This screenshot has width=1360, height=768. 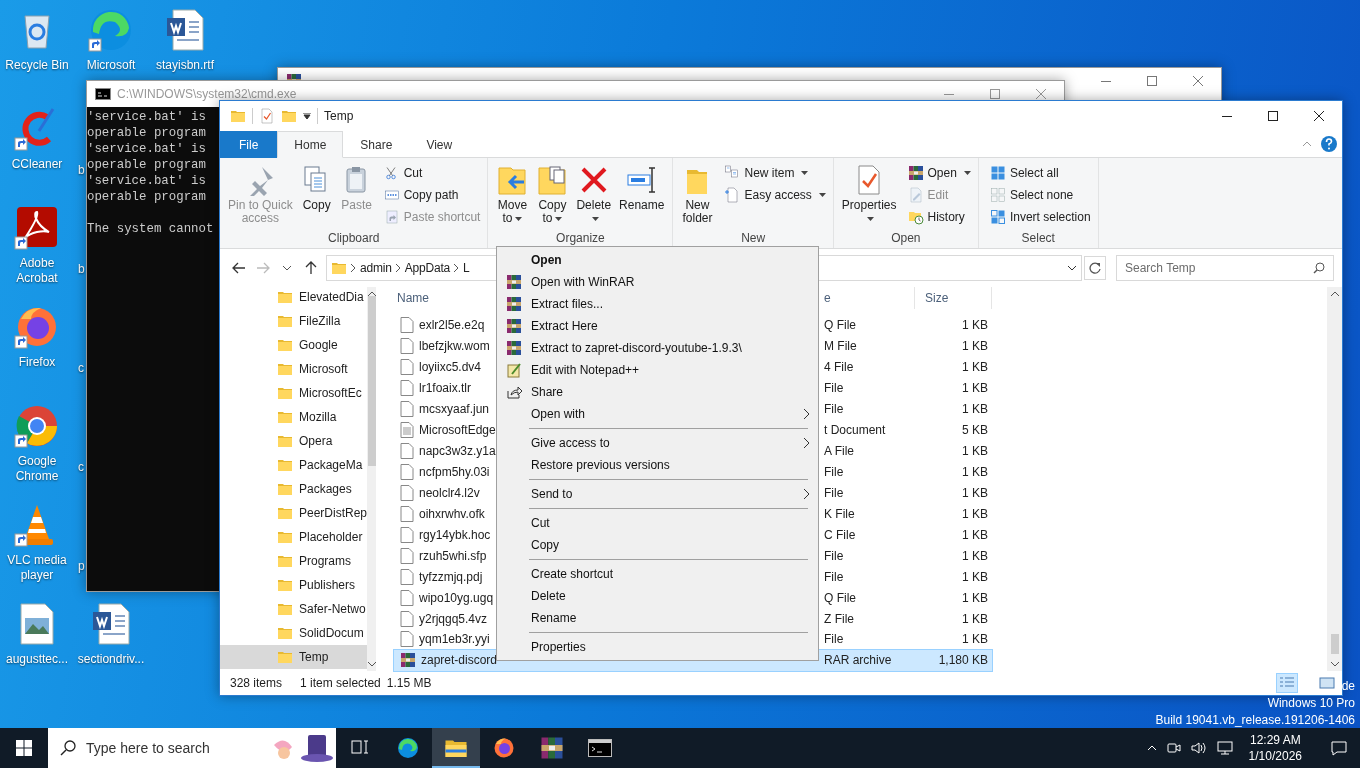 I want to click on item-count: 328 items, so click(x=256, y=683).